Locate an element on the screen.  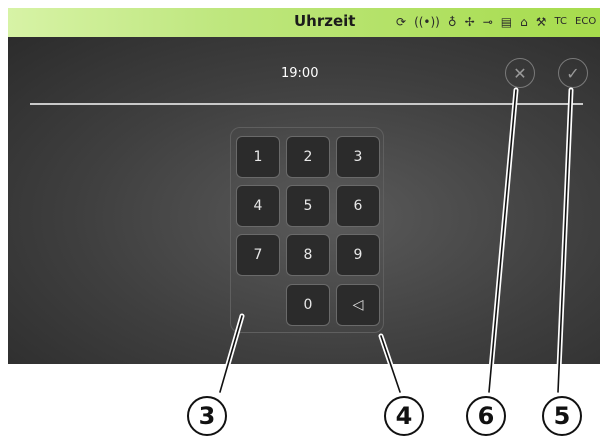
callout-6: 6 is located at coordinates (486, 416).